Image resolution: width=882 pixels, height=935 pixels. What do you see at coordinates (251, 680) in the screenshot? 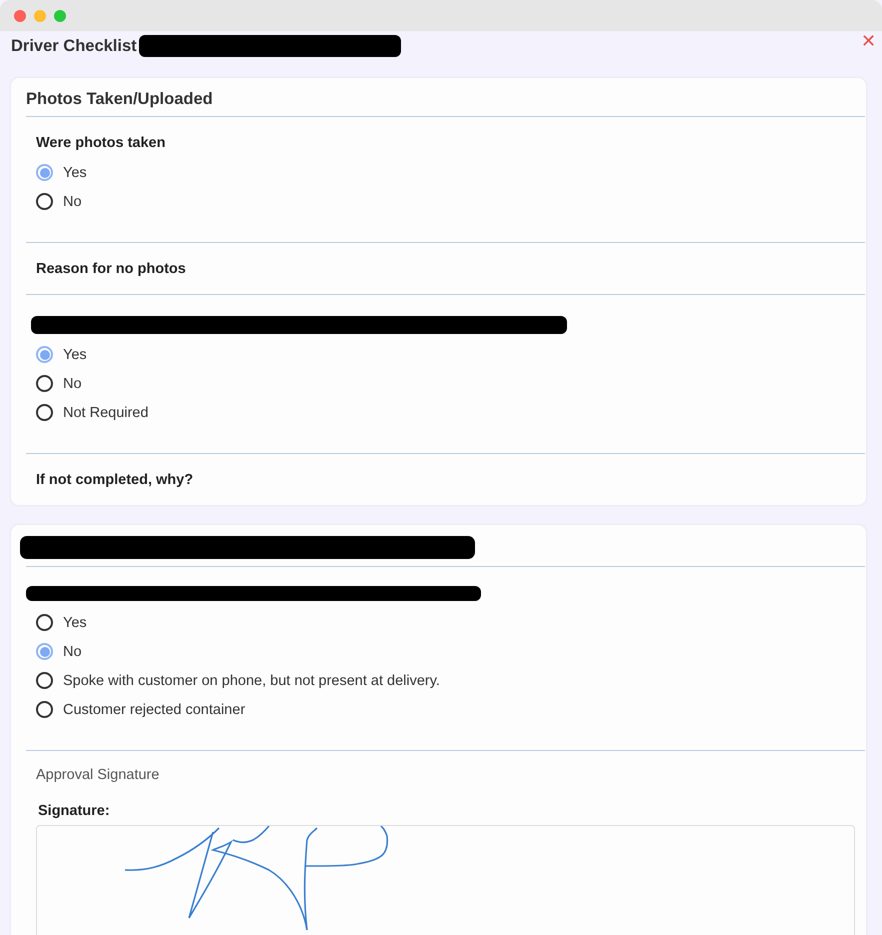
I see `option-label: Spoke with customer on phone, but not present at delivery.` at bounding box center [251, 680].